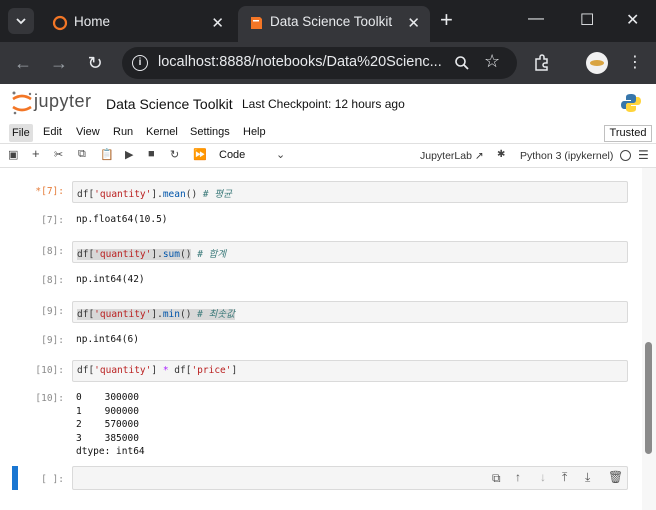  Describe the element at coordinates (256, 23) in the screenshot. I see `notebook-favicon-icon` at that location.